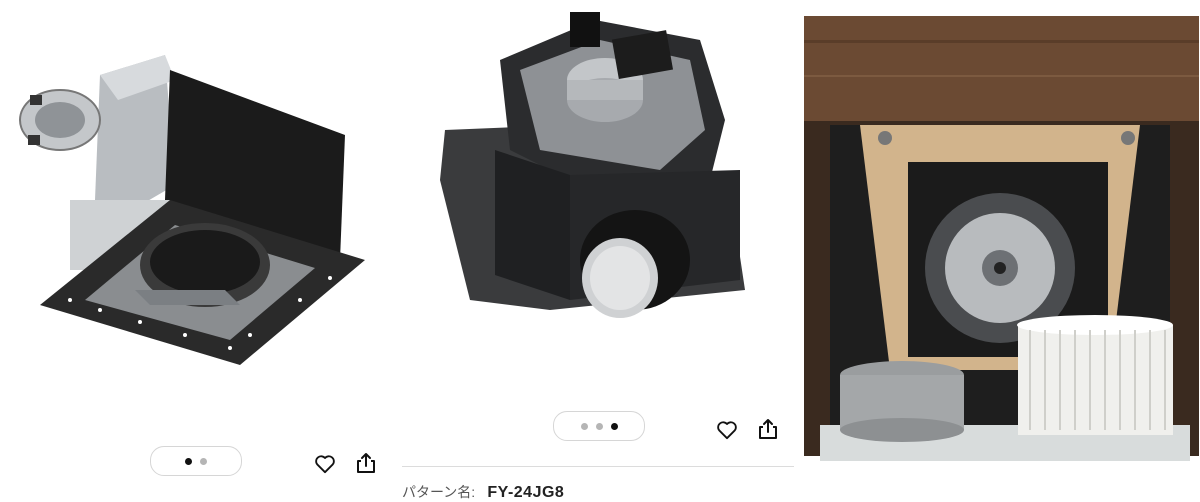  I want to click on carousel-indicator-middle, so click(599, 426).